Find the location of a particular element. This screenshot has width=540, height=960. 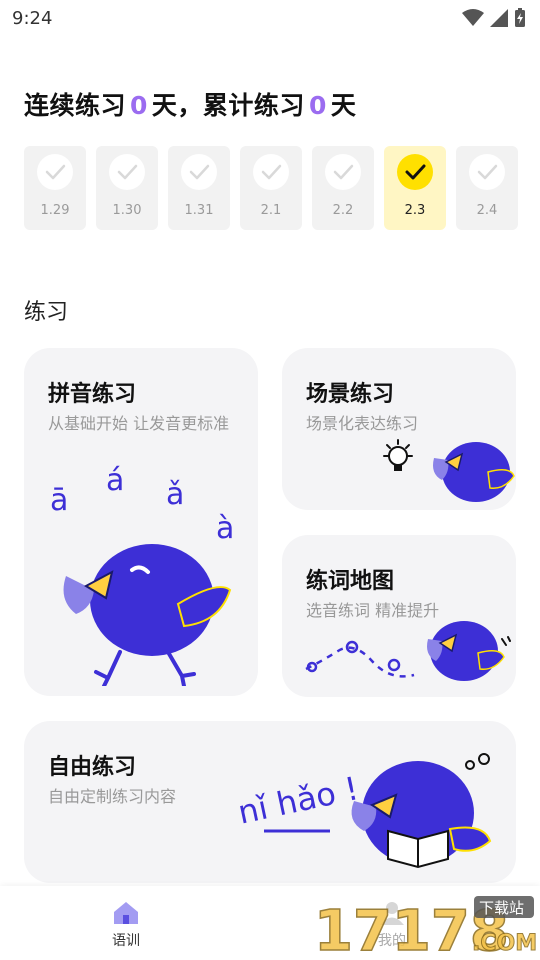

status-time: 9:24 is located at coordinates (32, 18).